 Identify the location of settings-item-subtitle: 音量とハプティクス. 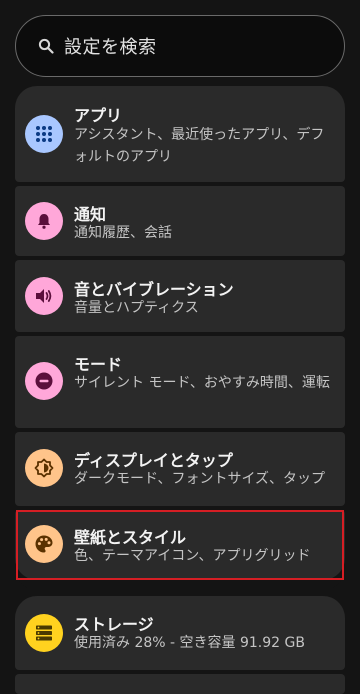
(136, 308).